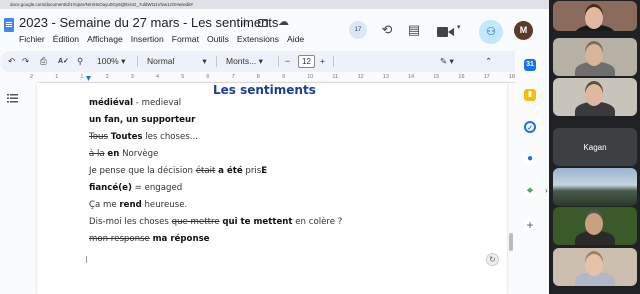 This screenshot has width=640, height=294. What do you see at coordinates (183, 77) in the screenshot?
I see `ruler-tick-label: 5` at bounding box center [183, 77].